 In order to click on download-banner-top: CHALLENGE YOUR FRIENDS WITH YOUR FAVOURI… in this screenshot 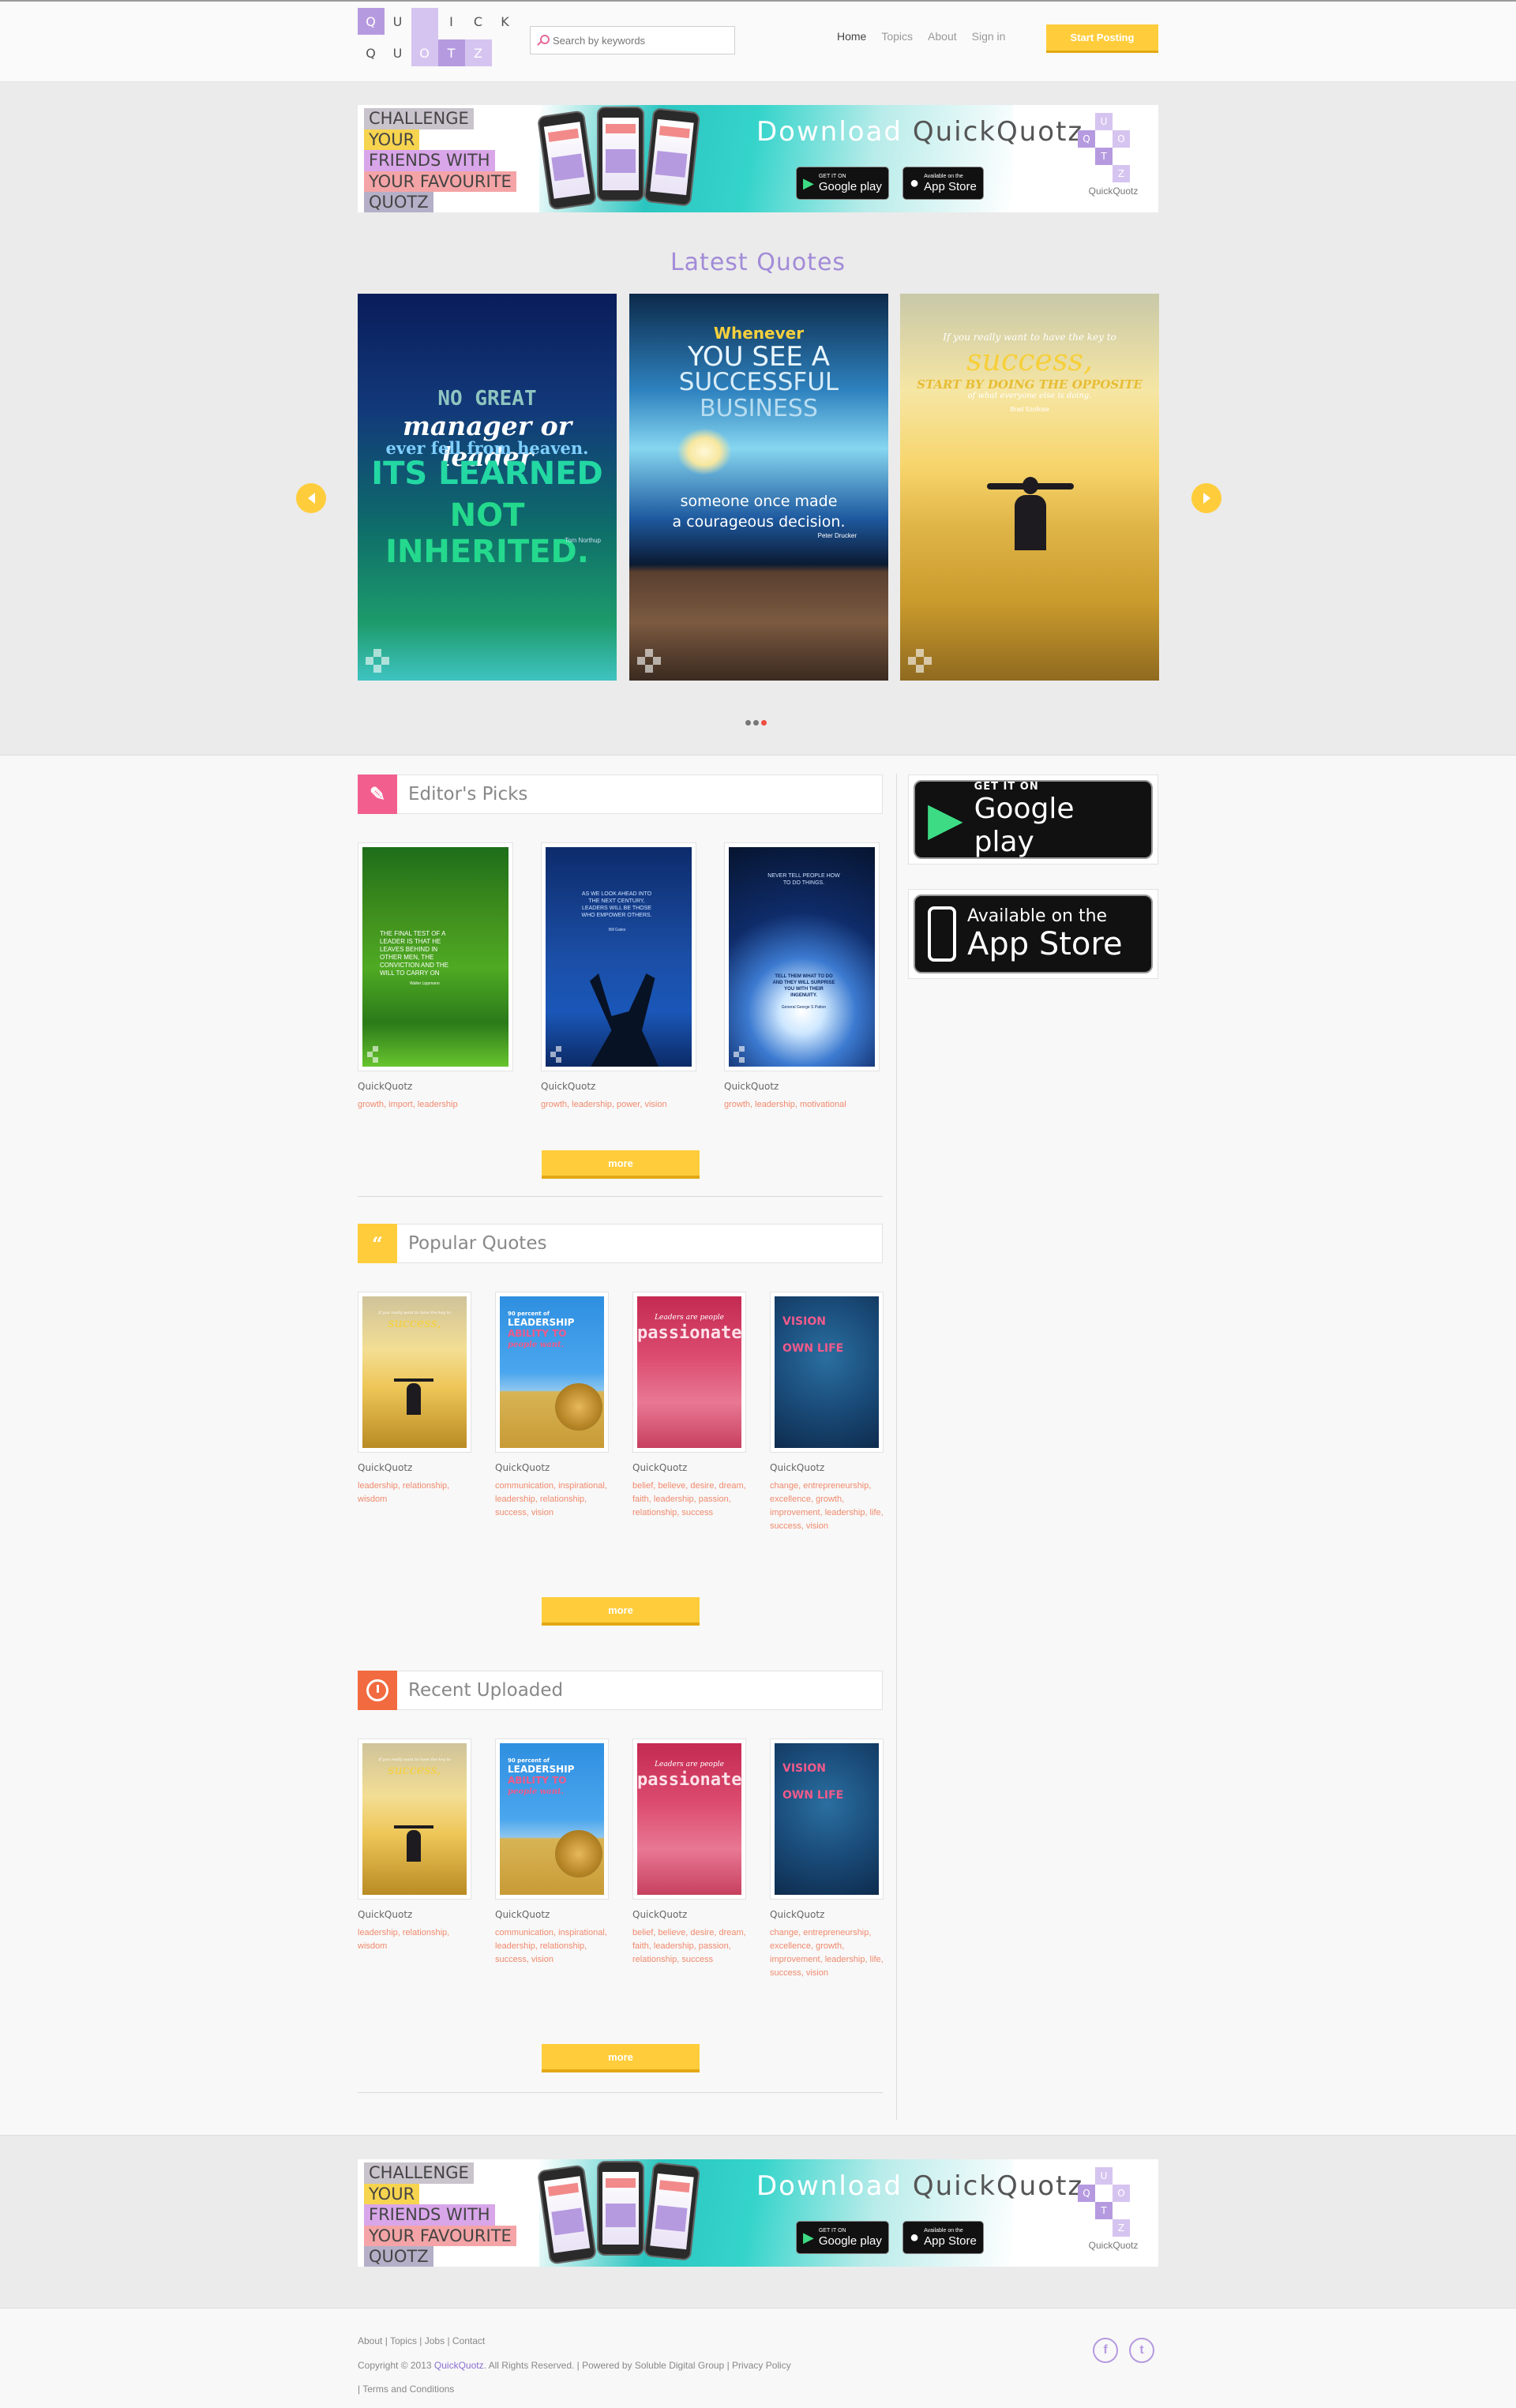, I will do `click(758, 158)`.